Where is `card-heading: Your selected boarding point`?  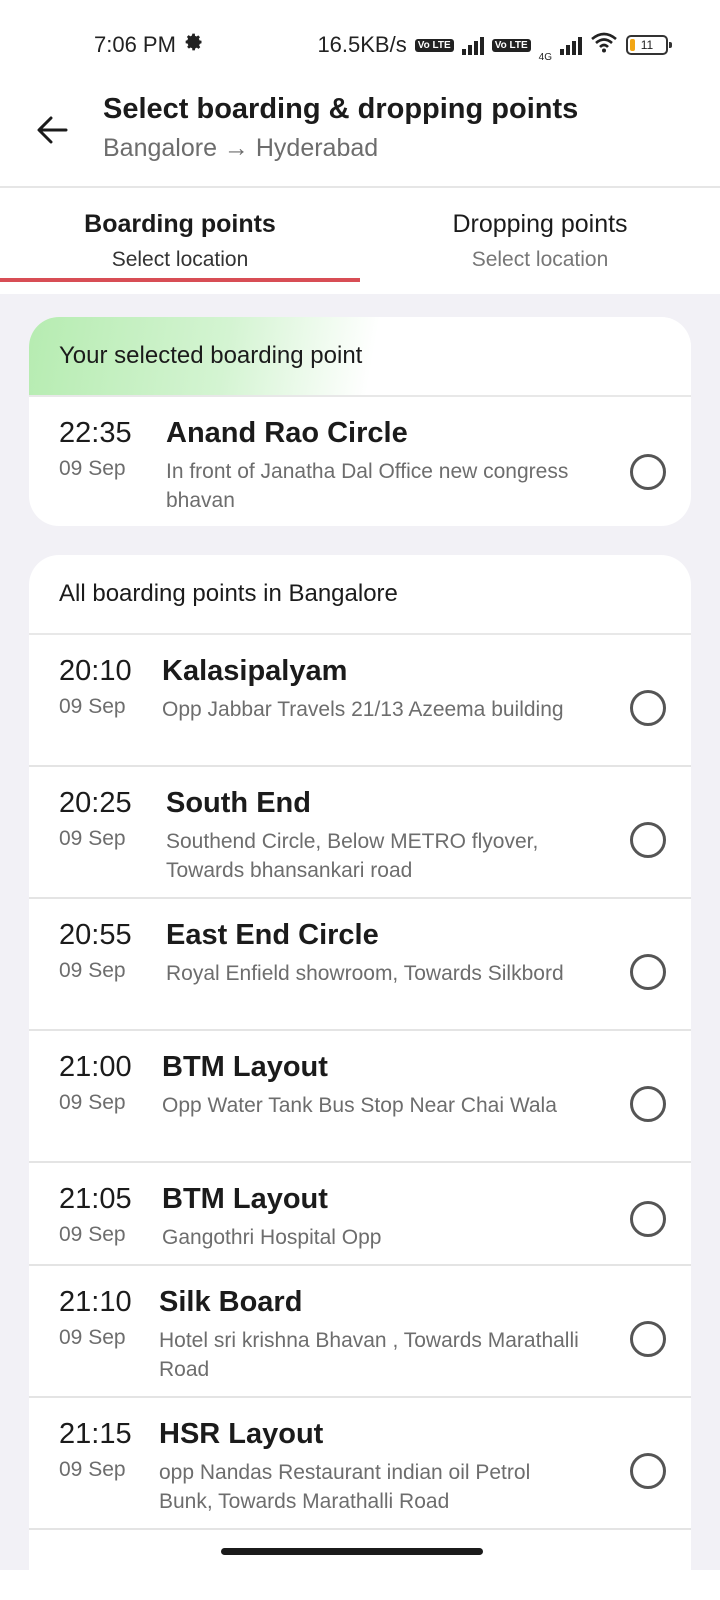 card-heading: Your selected boarding point is located at coordinates (360, 357).